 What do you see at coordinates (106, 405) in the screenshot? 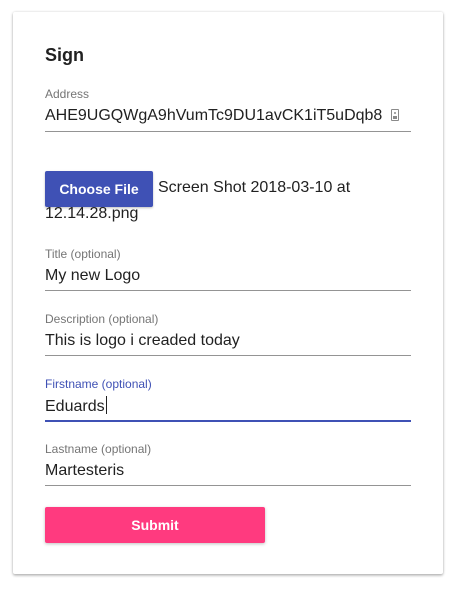
I see `text-cursor` at bounding box center [106, 405].